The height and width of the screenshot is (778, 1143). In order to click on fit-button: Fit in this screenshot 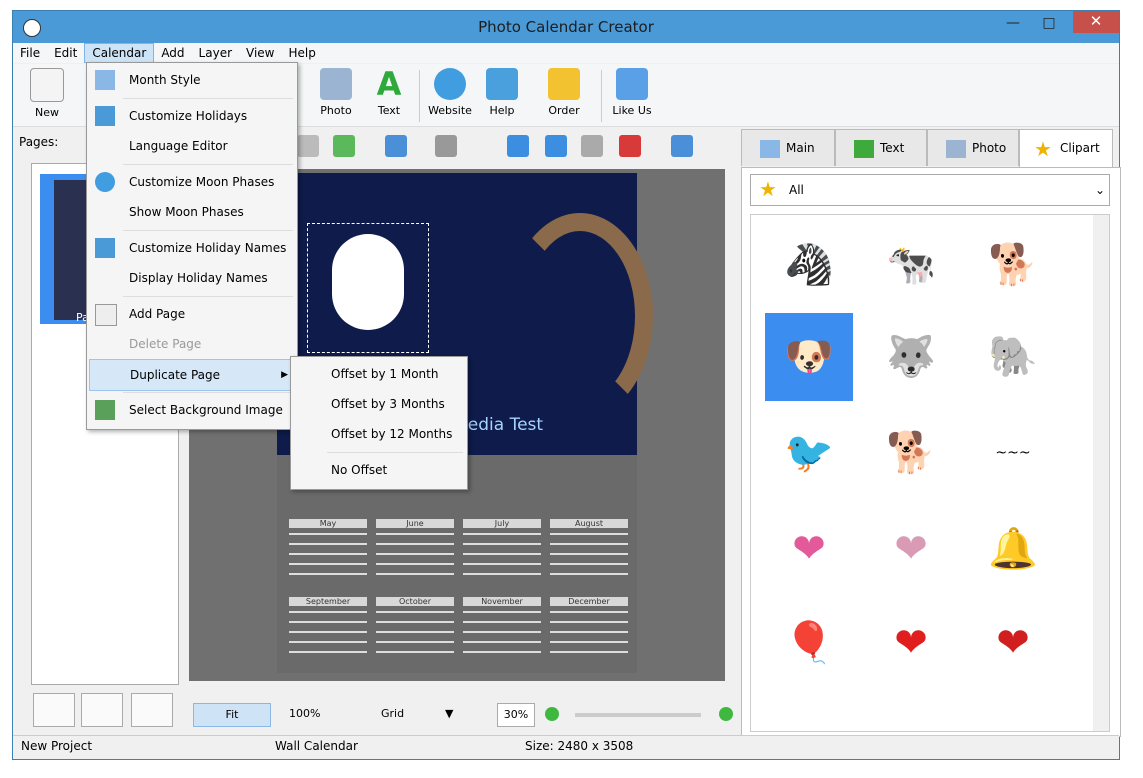, I will do `click(232, 715)`.